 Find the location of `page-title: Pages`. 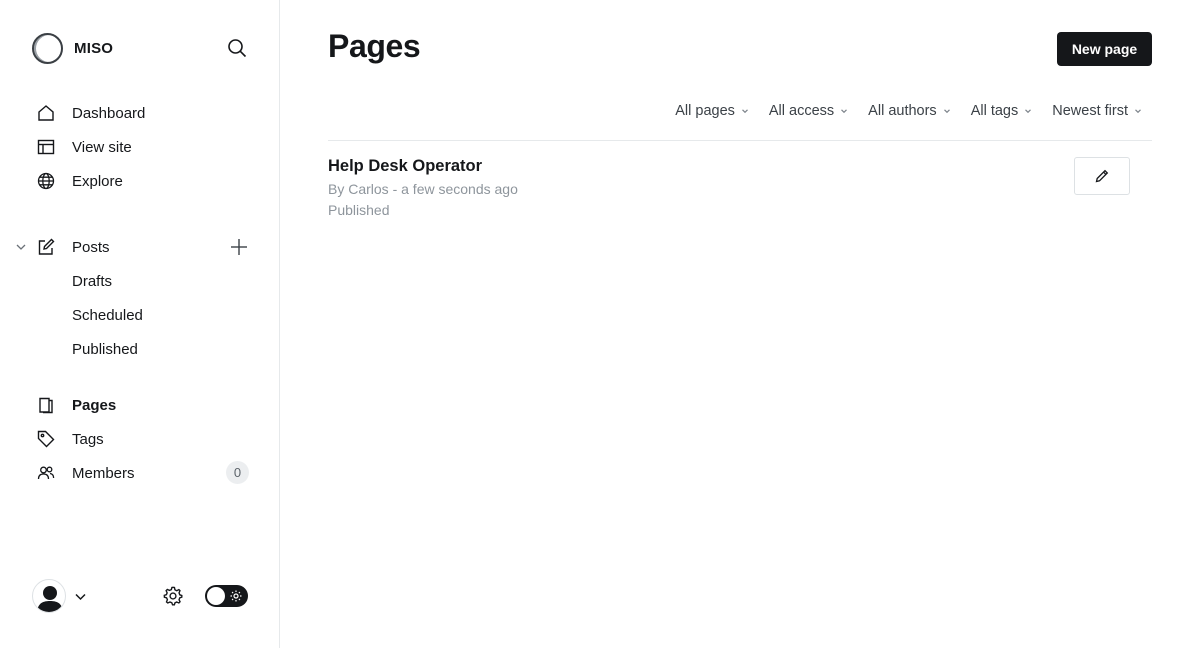

page-title: Pages is located at coordinates (374, 46).